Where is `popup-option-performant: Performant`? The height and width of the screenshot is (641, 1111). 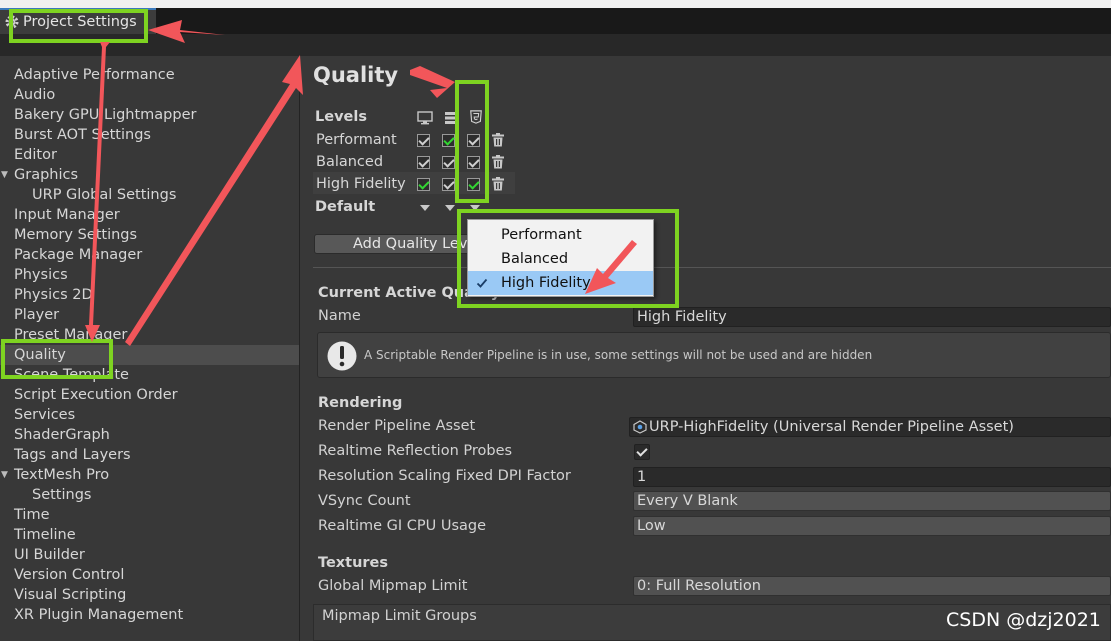
popup-option-performant: Performant is located at coordinates (560, 235).